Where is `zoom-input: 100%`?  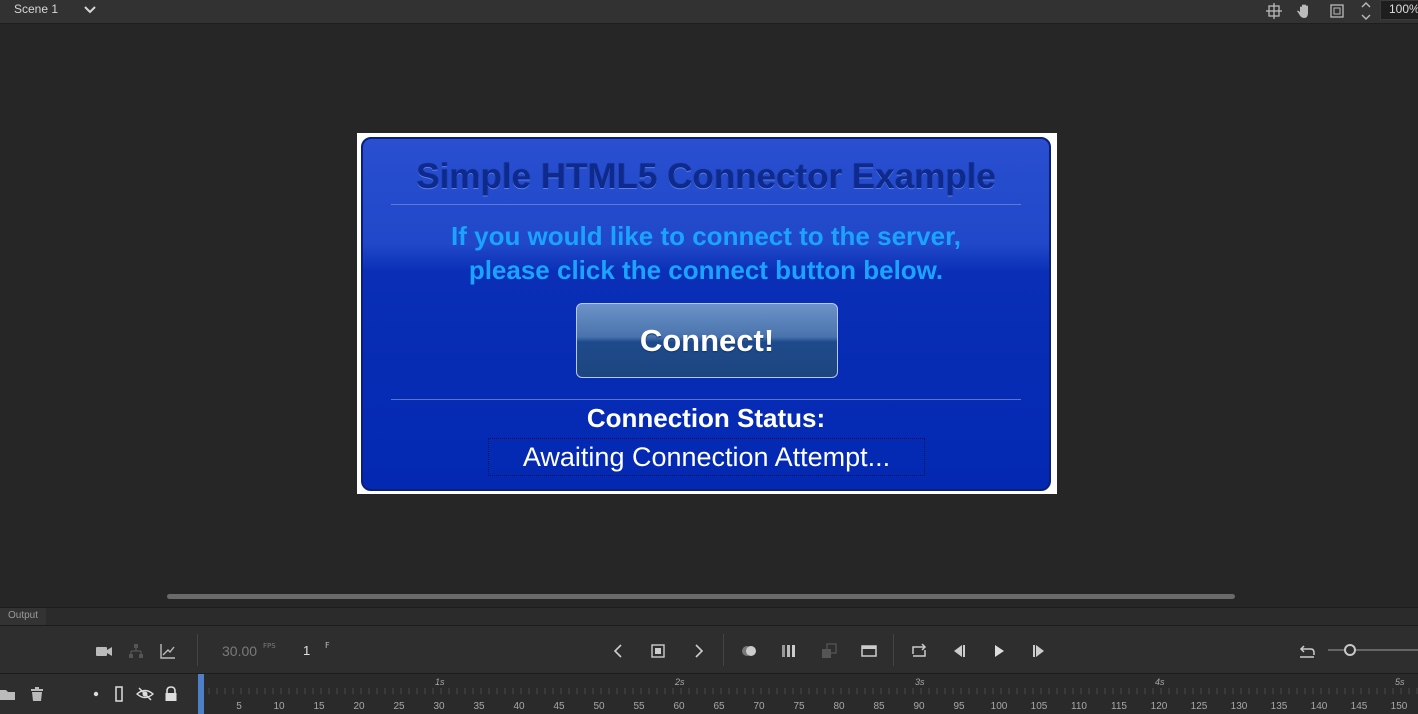 zoom-input: 100% is located at coordinates (1399, 10).